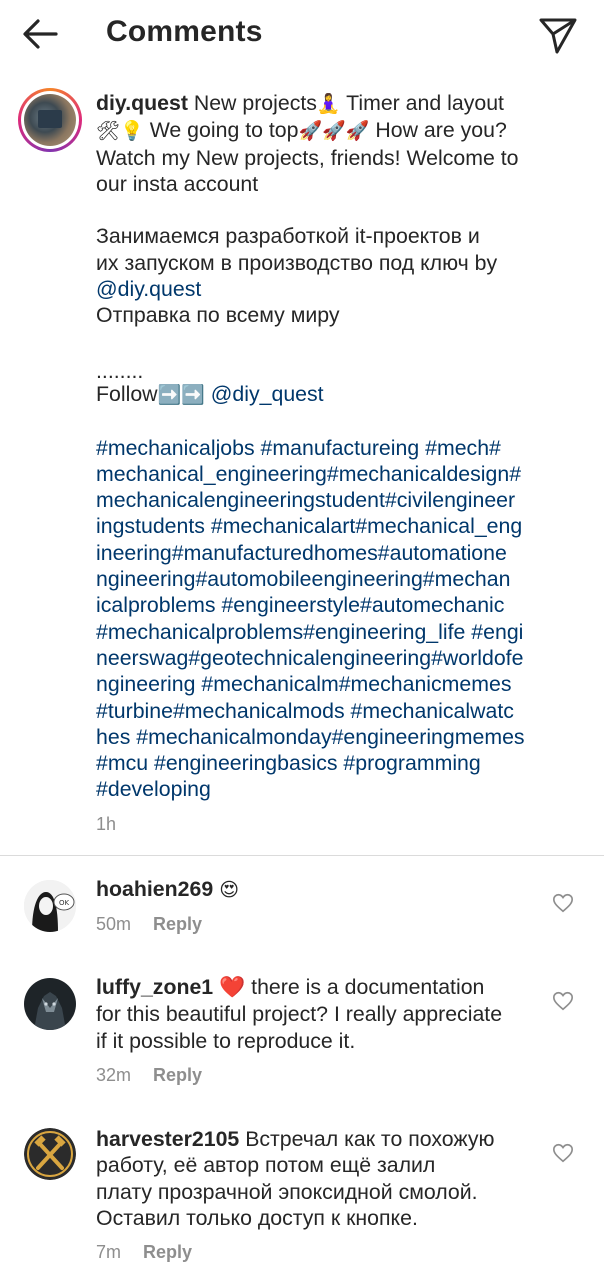  Describe the element at coordinates (346, 605) in the screenshot. I see `hashtag-line: icalproblems #engineerstyle#automechanic` at that location.